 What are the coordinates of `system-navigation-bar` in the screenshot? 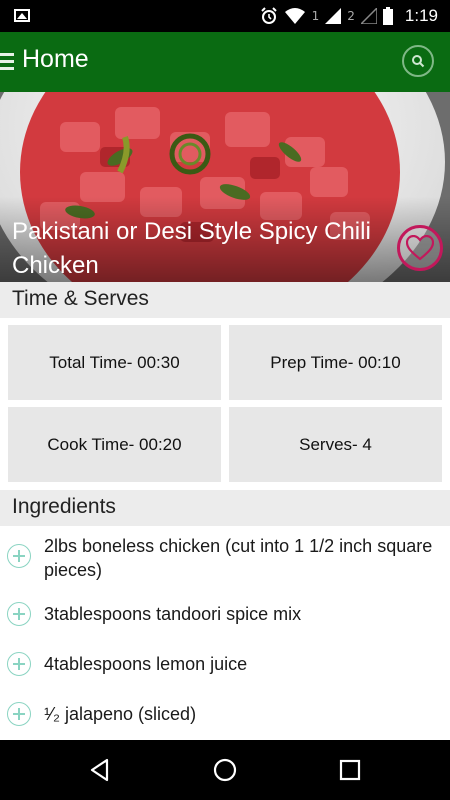 It's located at (225, 770).